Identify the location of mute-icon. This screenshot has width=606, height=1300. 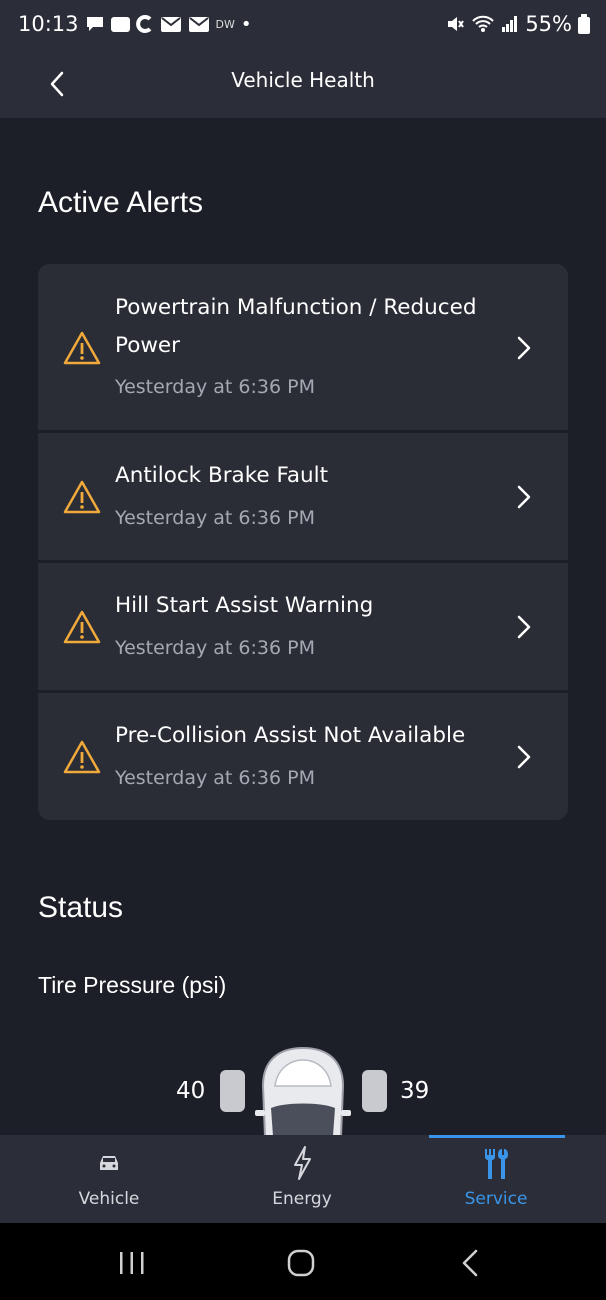
(456, 24).